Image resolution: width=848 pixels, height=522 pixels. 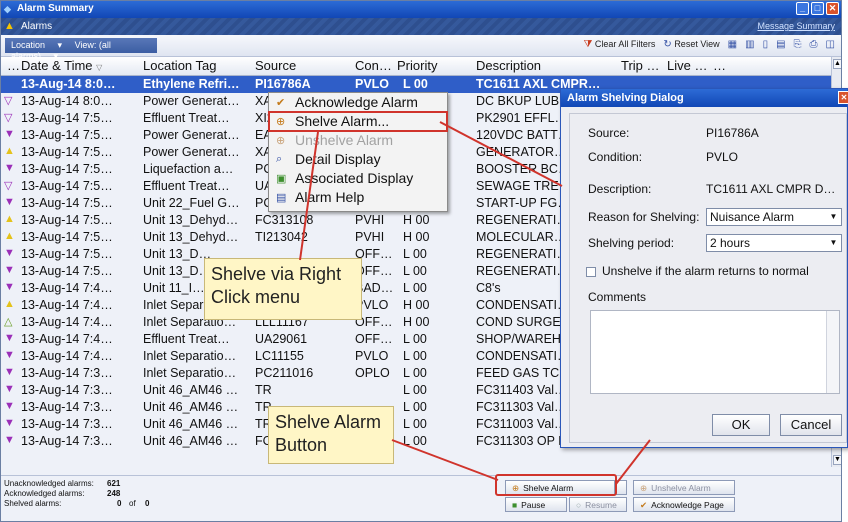 What do you see at coordinates (796, 26) in the screenshot?
I see `message-summary-link: Message Summary` at bounding box center [796, 26].